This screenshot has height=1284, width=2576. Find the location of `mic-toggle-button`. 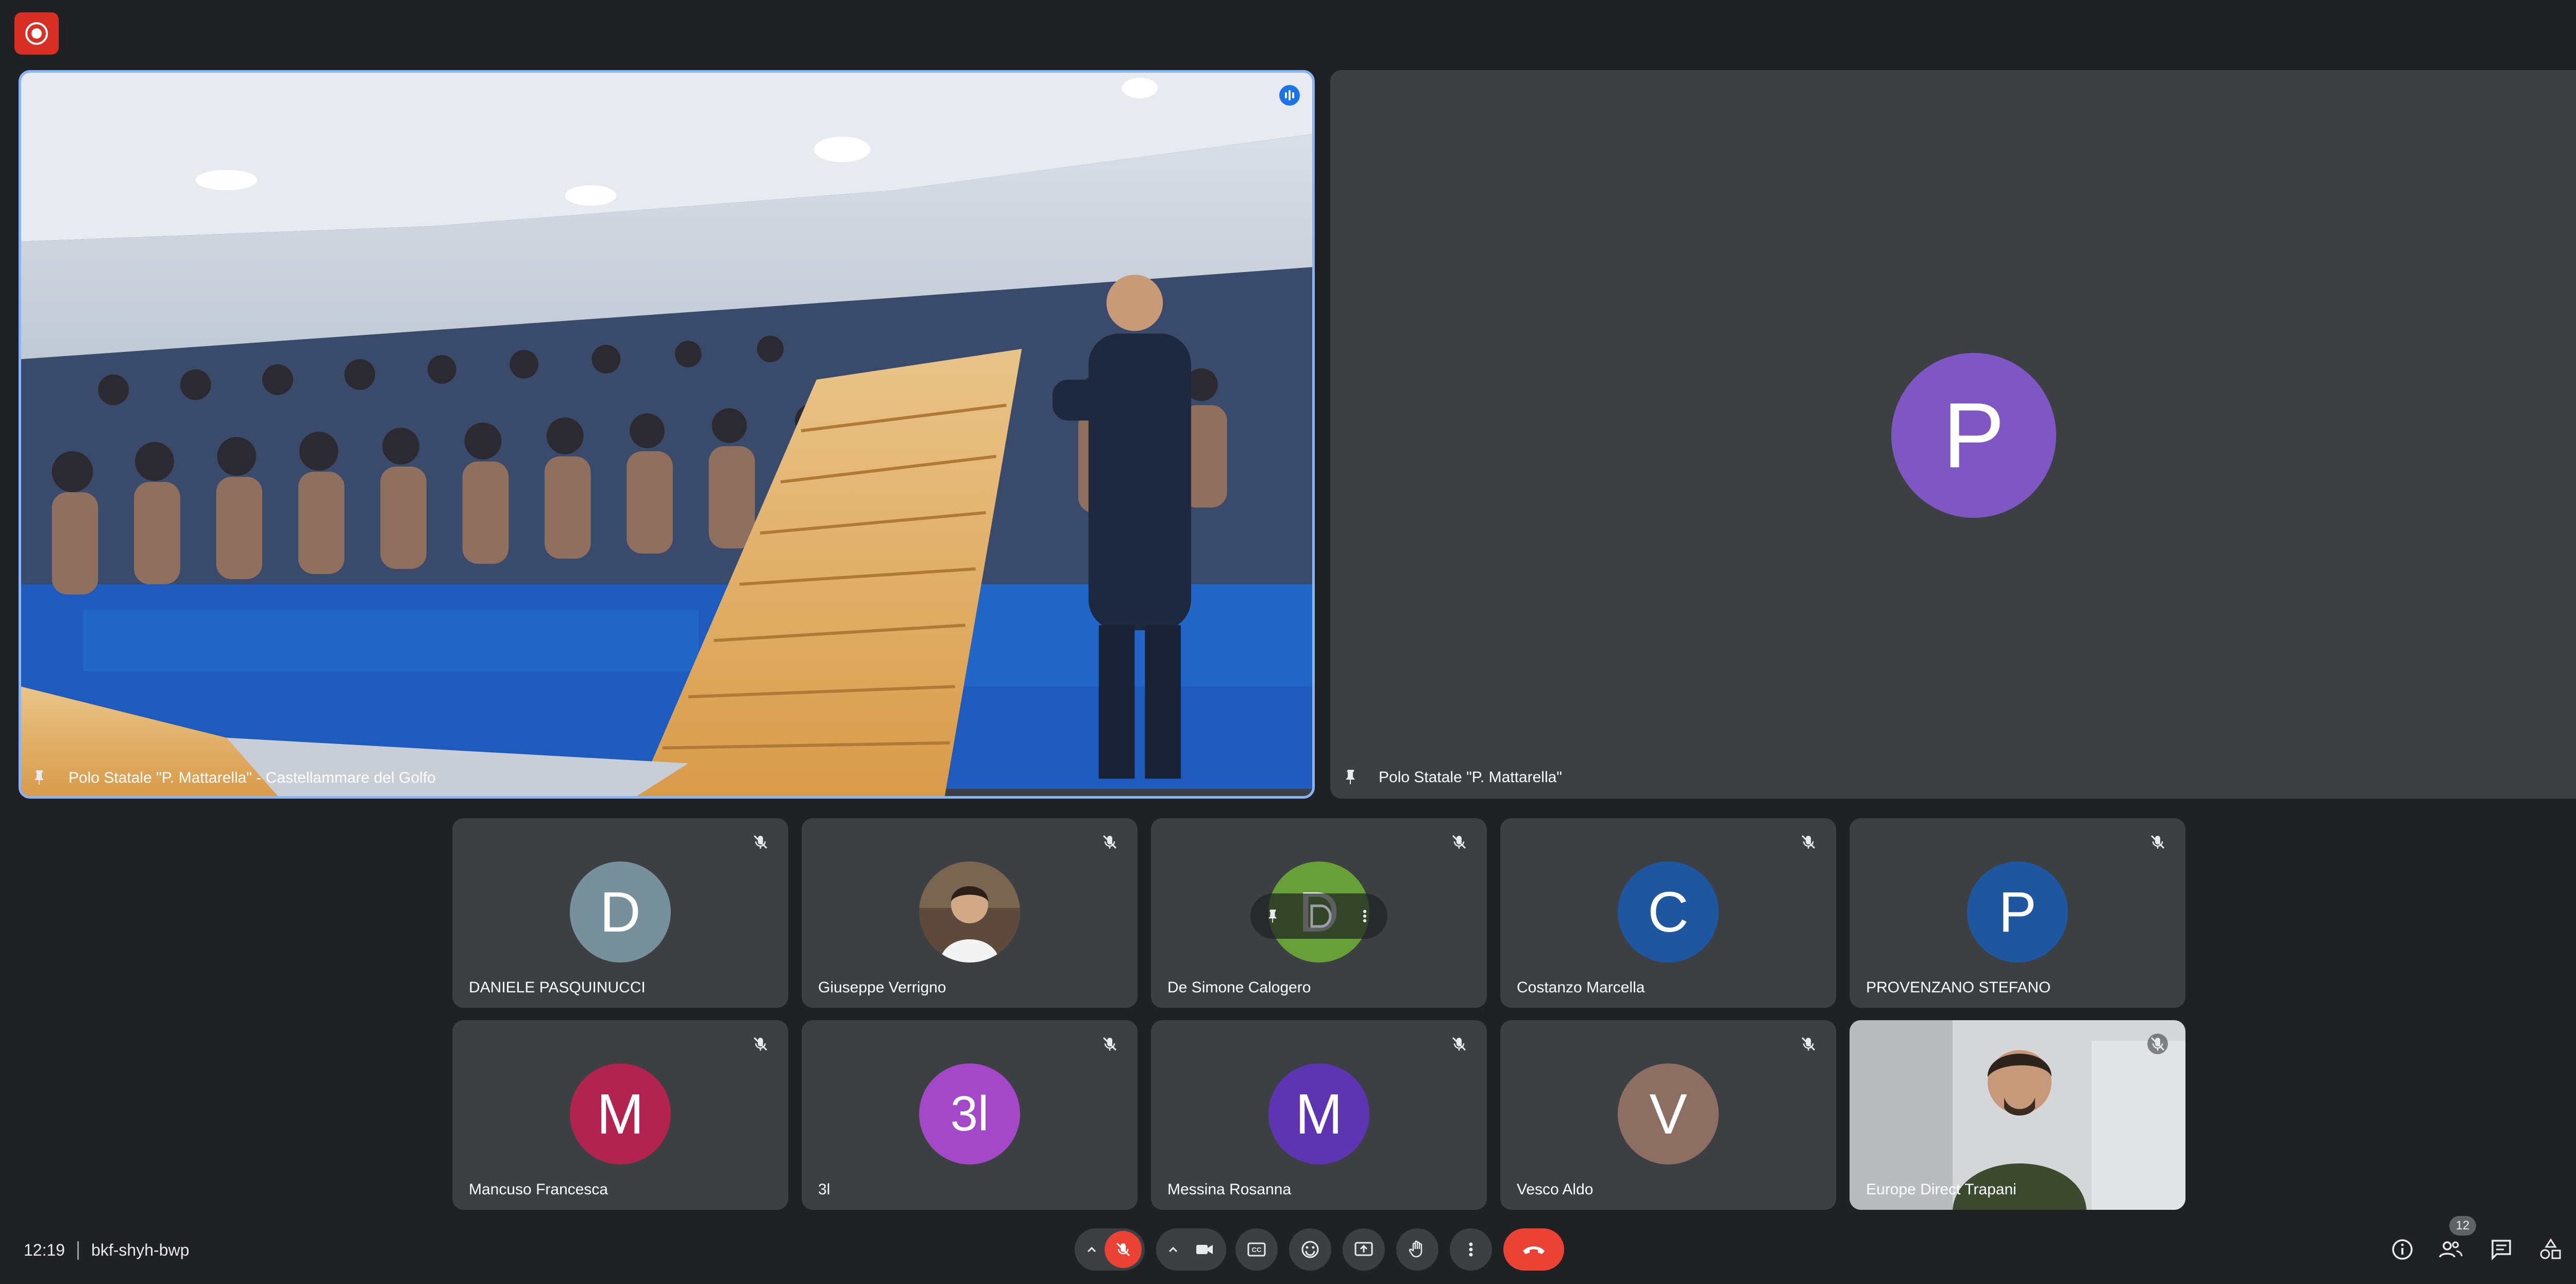

mic-toggle-button is located at coordinates (1123, 1250).